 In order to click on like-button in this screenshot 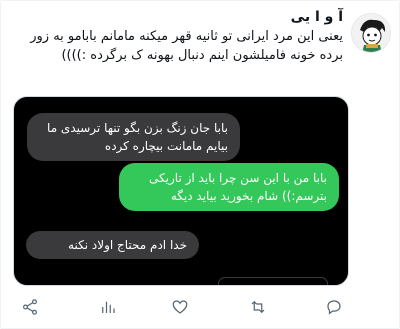, I will do `click(180, 307)`.